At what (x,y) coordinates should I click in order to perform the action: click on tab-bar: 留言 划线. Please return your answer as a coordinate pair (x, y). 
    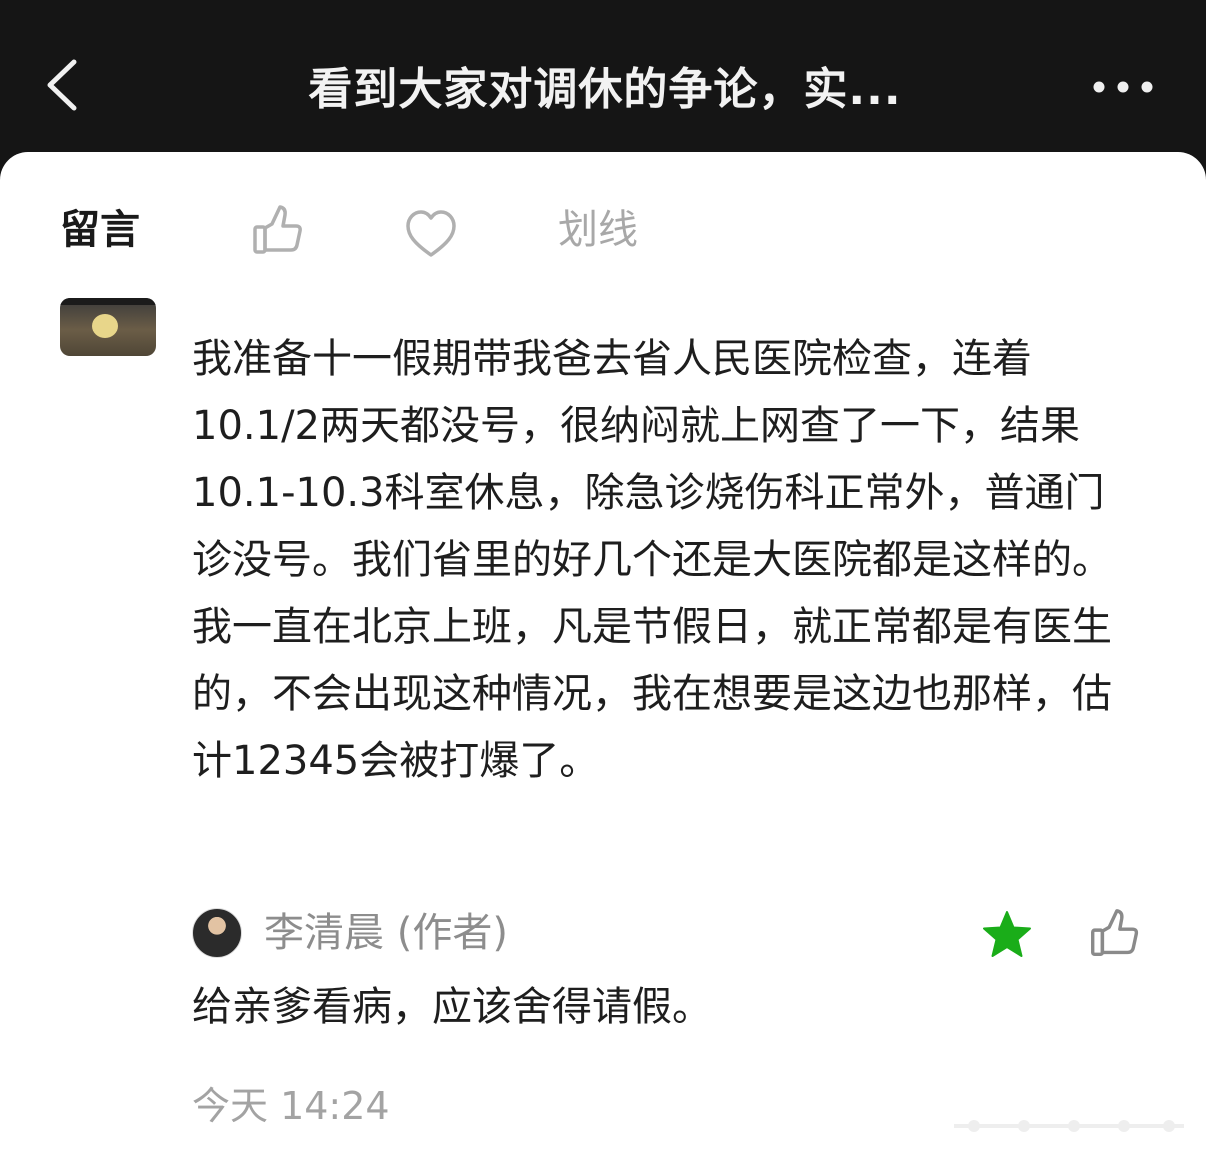
    Looking at the image, I should click on (603, 227).